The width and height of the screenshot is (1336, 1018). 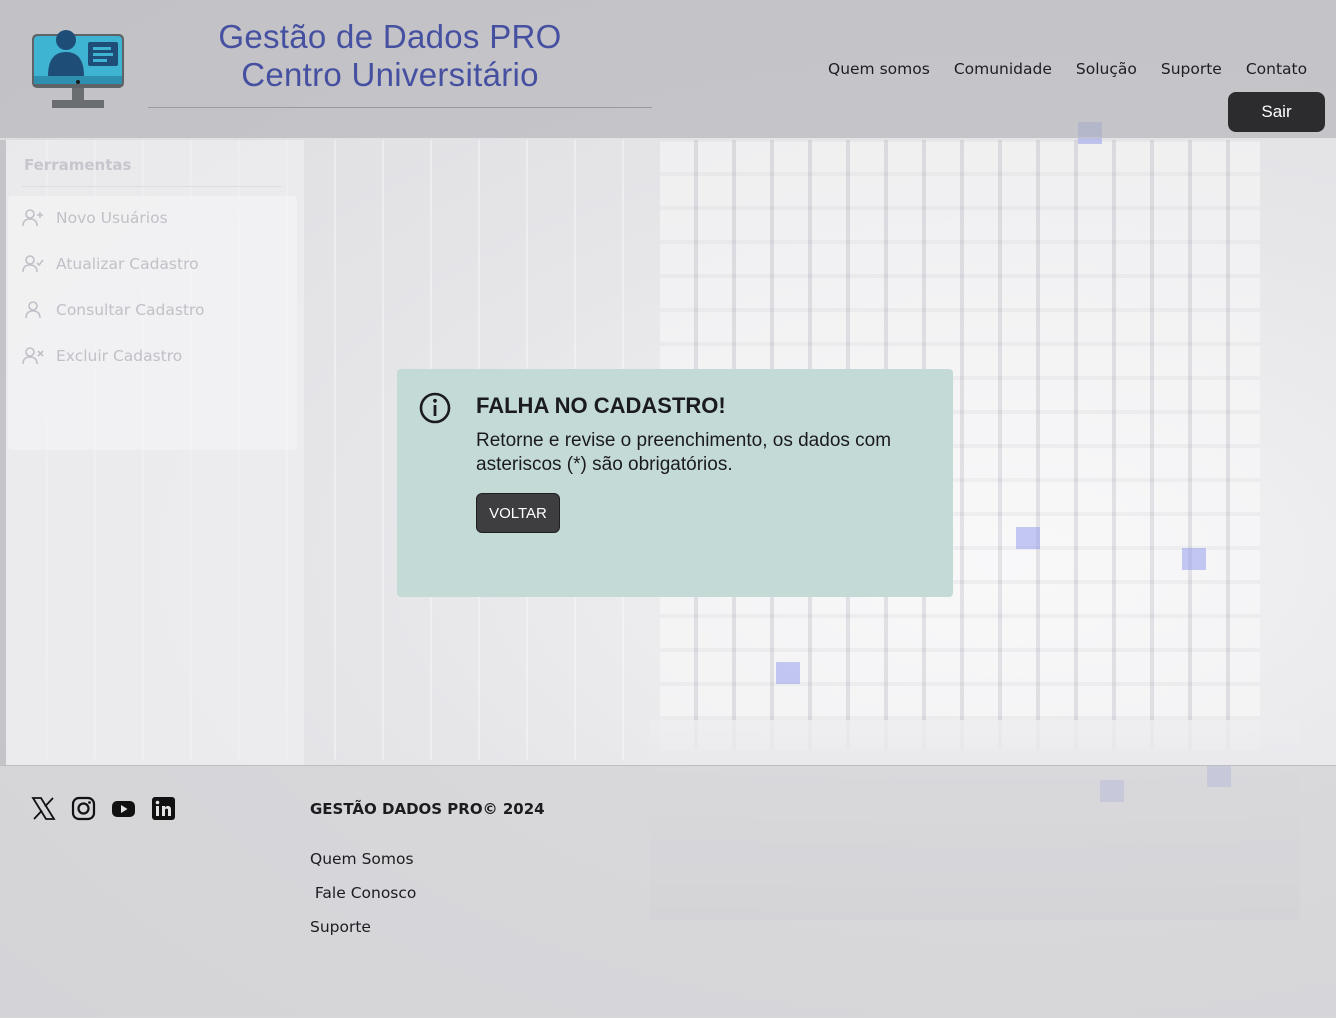 What do you see at coordinates (163, 808) in the screenshot?
I see `linkedin-icon` at bounding box center [163, 808].